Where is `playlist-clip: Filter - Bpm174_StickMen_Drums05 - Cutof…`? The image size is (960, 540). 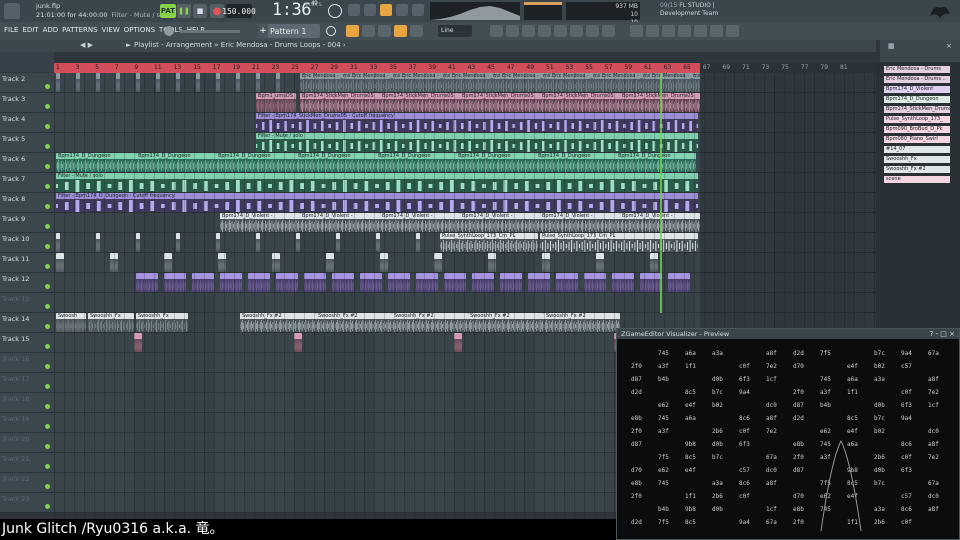 playlist-clip: Filter - Bpm174_StickMen_Drums05 - Cutof… is located at coordinates (477, 122).